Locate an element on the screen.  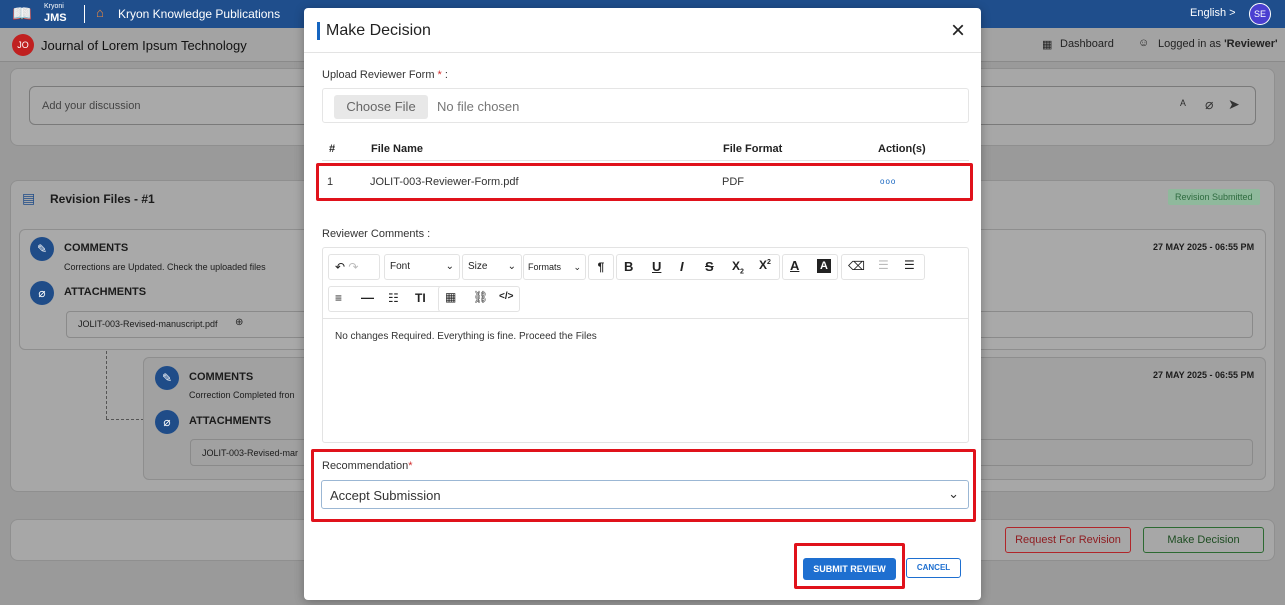
link-icon: ⛓ is located at coordinates (480, 297).